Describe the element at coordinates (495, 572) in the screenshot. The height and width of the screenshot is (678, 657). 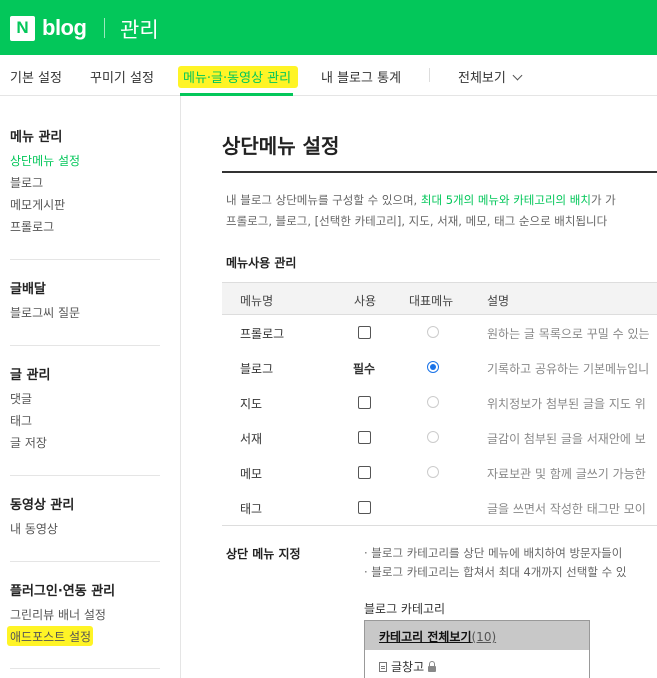
I see `spec-note-2: · 블로그 카테고리는 합쳐서 최대 4개까지 선택할 수 있` at that location.